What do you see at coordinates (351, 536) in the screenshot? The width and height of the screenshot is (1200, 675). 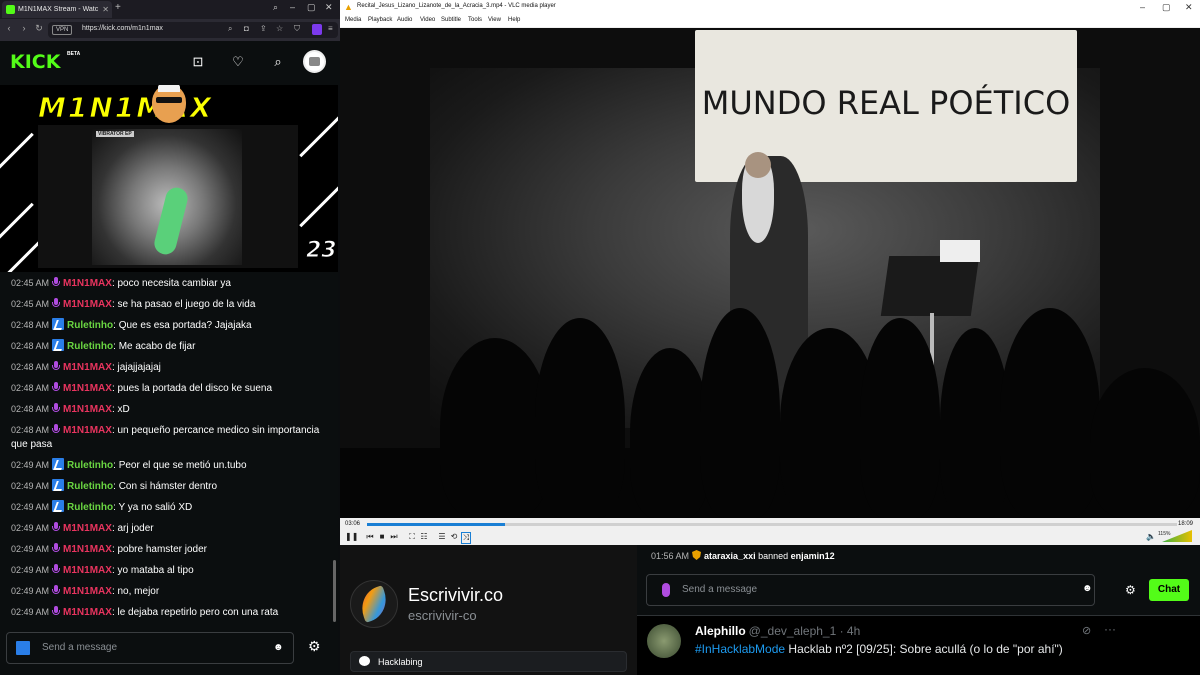 I see `pause-icon: ❚❚` at bounding box center [351, 536].